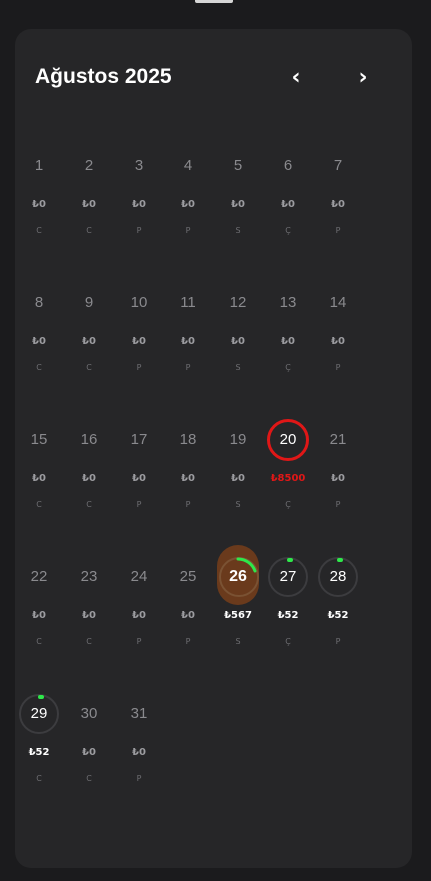 The width and height of the screenshot is (431, 881). What do you see at coordinates (338, 343) in the screenshot?
I see `day-cell: 14 ₺0 P` at bounding box center [338, 343].